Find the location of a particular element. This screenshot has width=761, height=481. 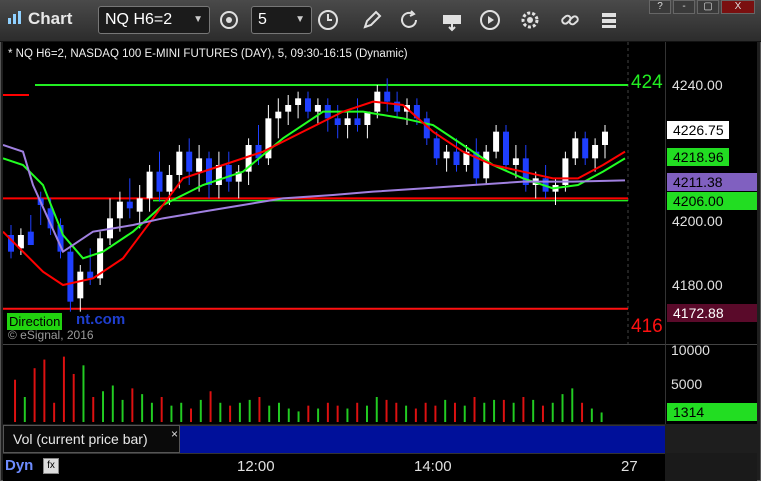

time-axis-corner is located at coordinates (711, 467).